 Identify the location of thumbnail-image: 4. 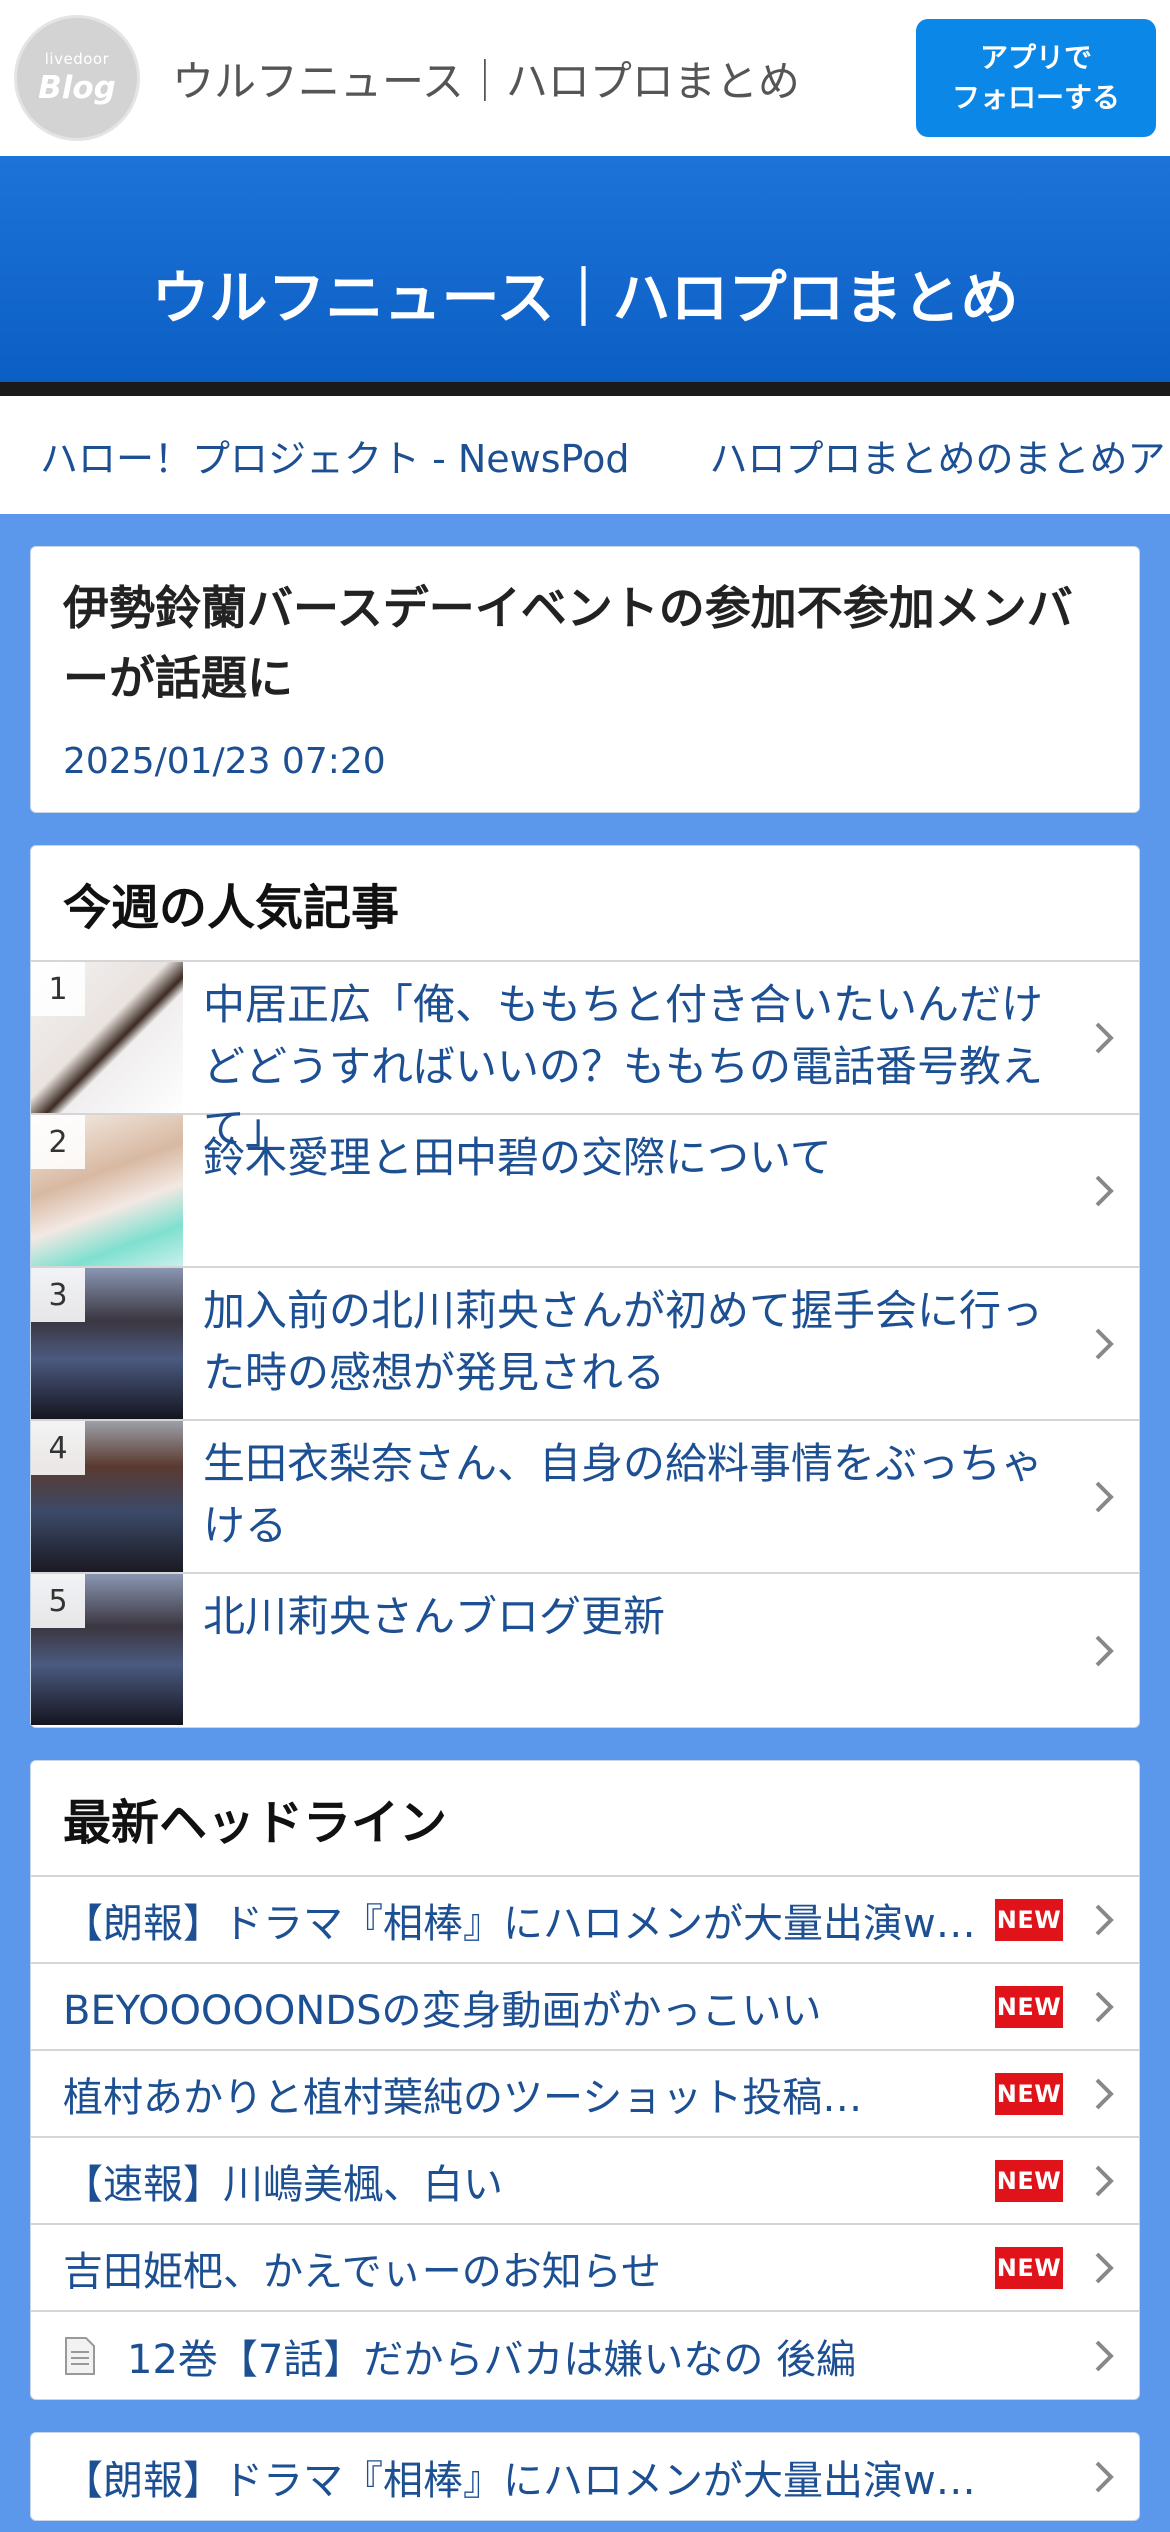
(107, 1496).